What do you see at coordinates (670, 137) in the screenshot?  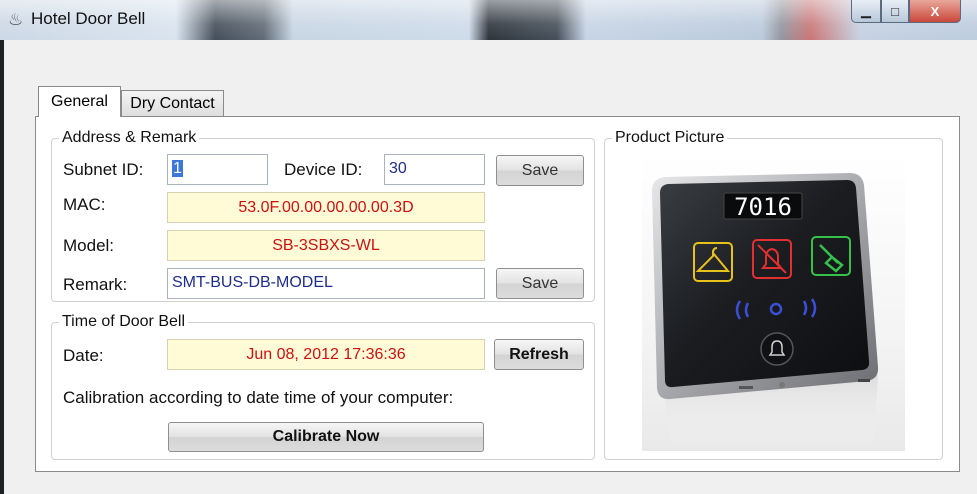 I see `product-picture-legend: Product Picture` at bounding box center [670, 137].